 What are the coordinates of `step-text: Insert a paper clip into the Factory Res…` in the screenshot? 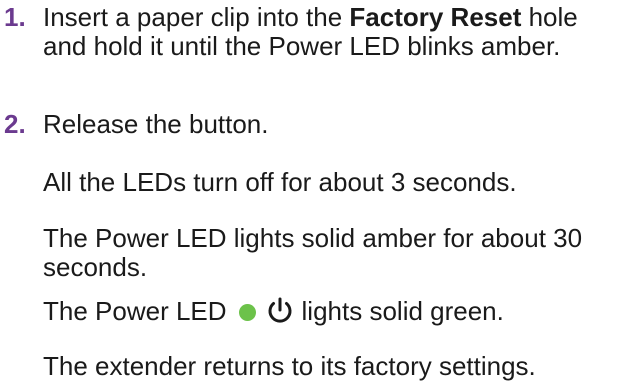 It's located at (328, 32).